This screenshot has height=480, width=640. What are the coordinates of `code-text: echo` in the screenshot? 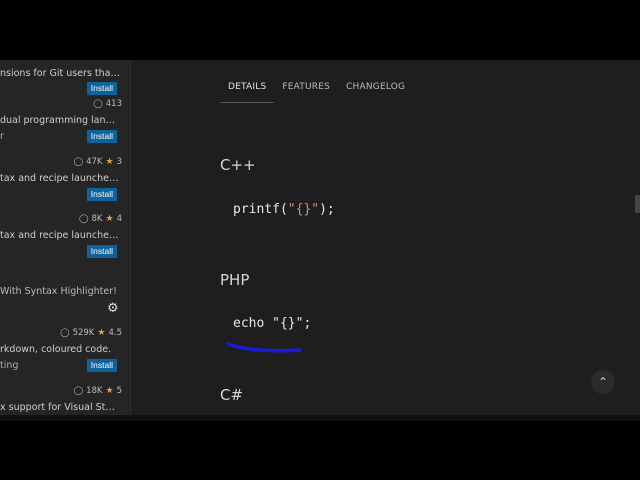 It's located at (253, 323).